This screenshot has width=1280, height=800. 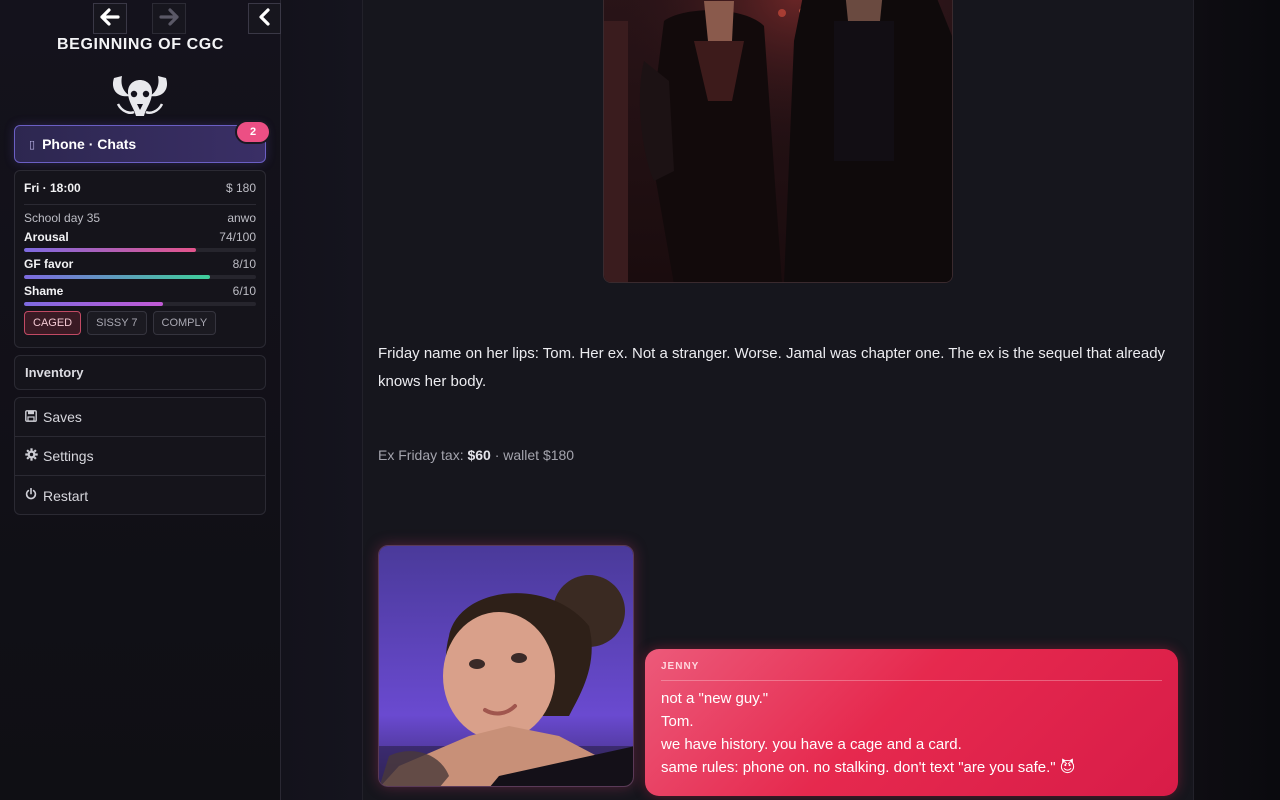 What do you see at coordinates (32, 144) in the screenshot?
I see `phone-icon: ▯` at bounding box center [32, 144].